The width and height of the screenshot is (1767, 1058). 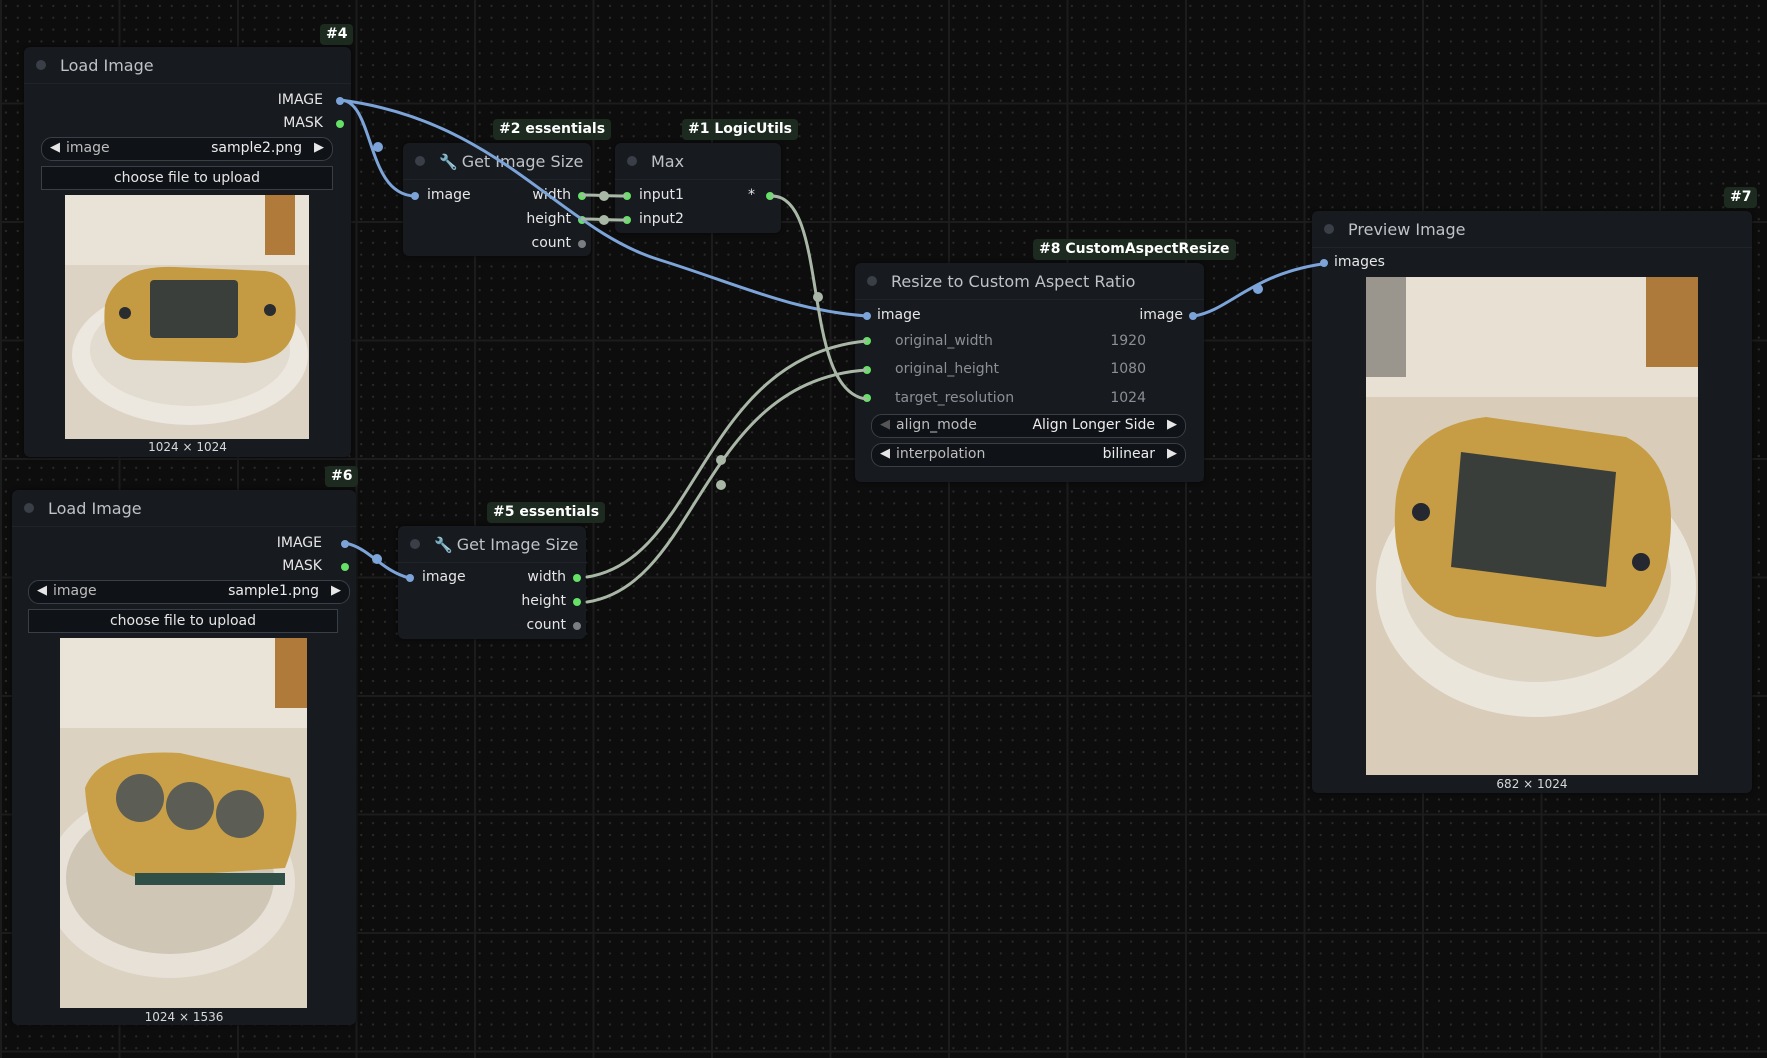 I want to click on link-size2h-origh, so click(x=726, y=486).